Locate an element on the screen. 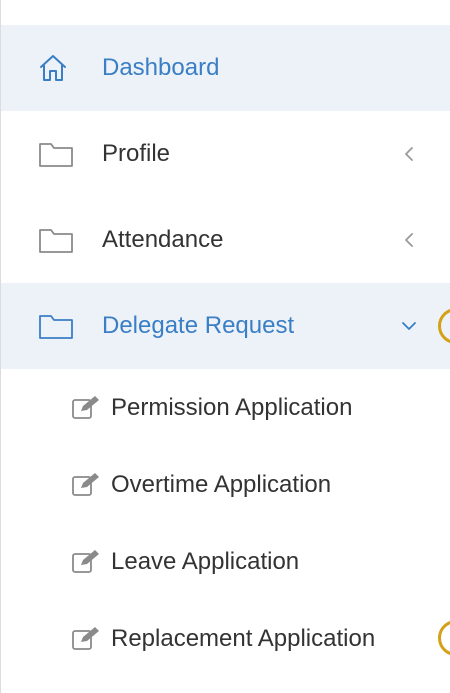  submenu-item-label: Leave Application is located at coordinates (205, 561).